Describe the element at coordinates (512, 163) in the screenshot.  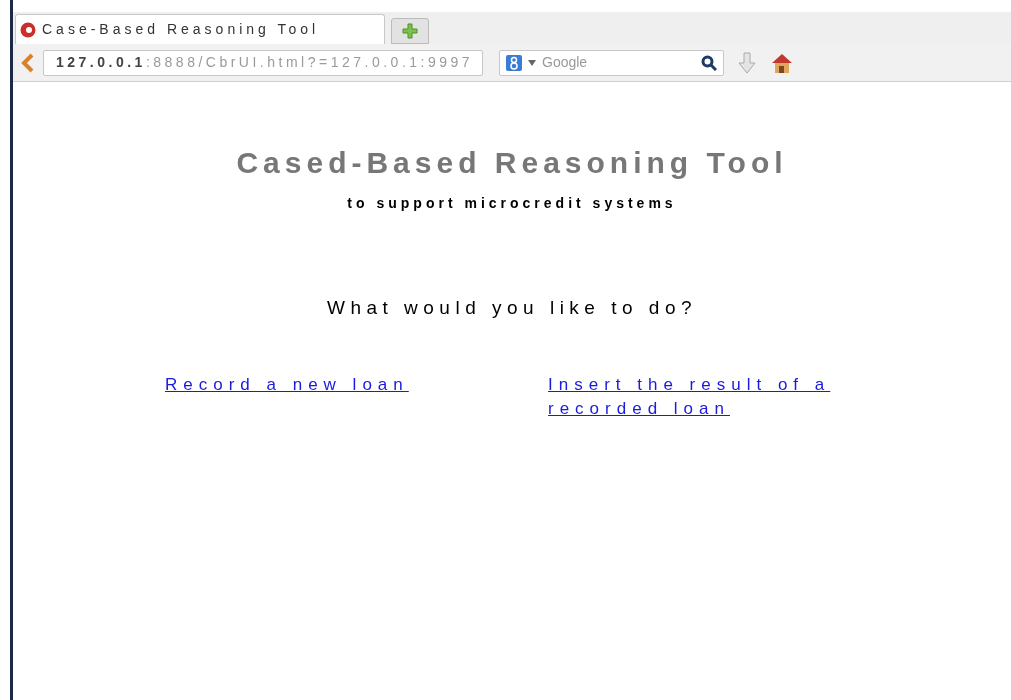
I see `page-title: Cased-Based Reasoning Tool` at that location.